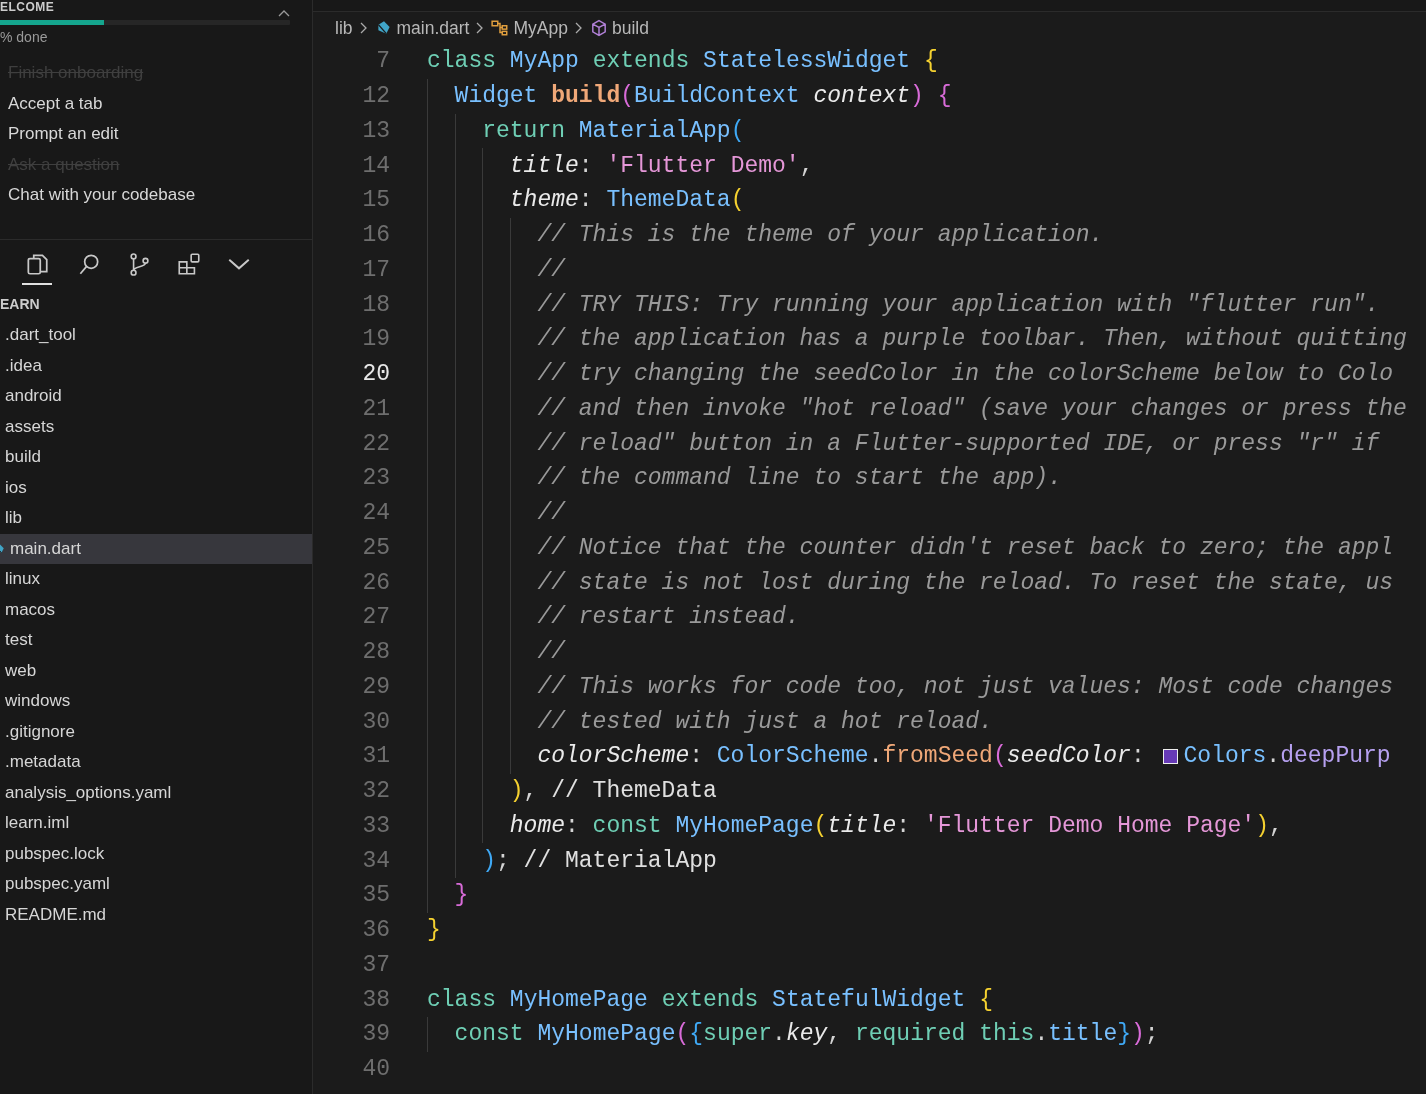 This screenshot has width=1426, height=1094. Describe the element at coordinates (375, 1034) in the screenshot. I see `line-number: 39` at that location.